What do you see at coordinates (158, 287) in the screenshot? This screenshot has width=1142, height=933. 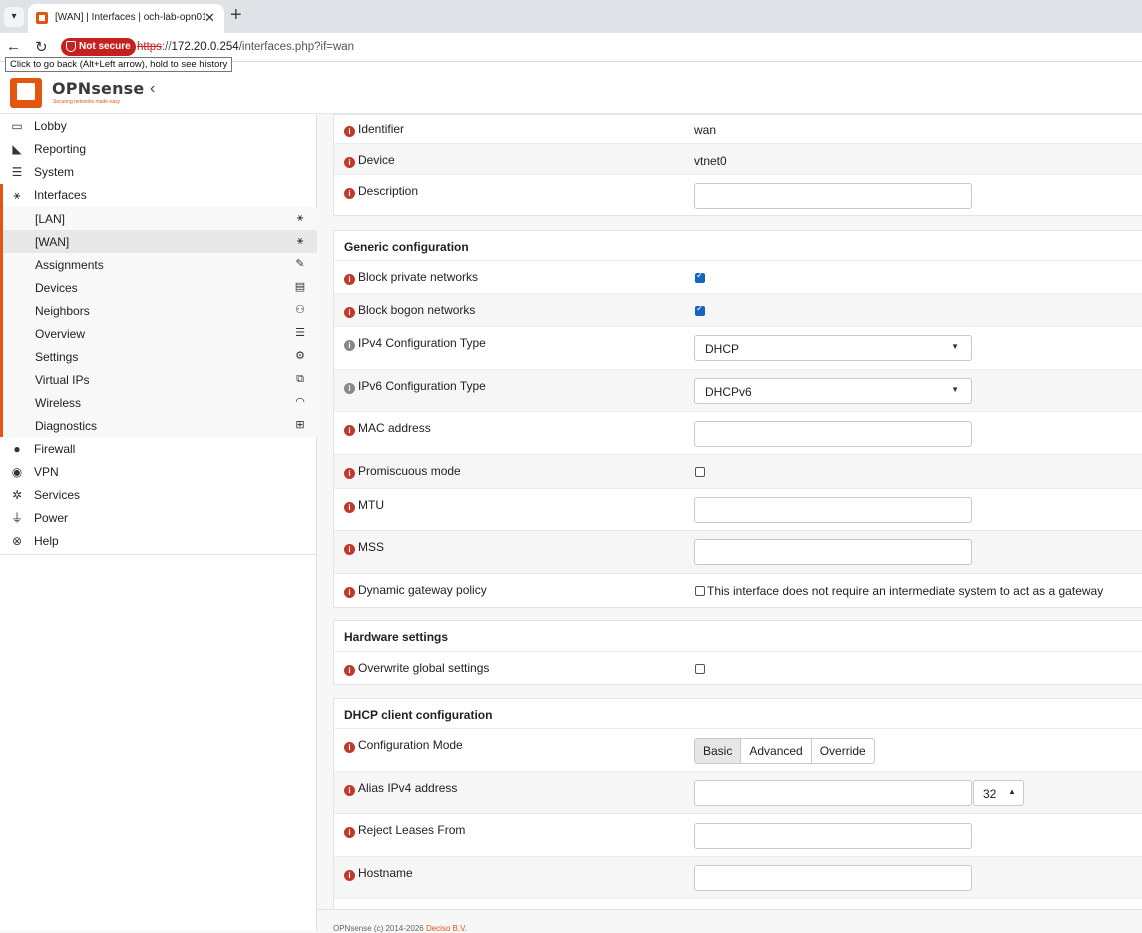 I see `sidebar-subitem-devices: Devices ▤` at bounding box center [158, 287].